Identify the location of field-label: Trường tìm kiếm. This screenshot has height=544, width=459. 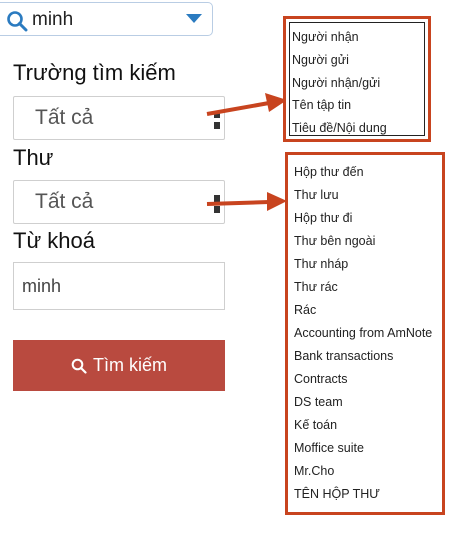
(94, 72).